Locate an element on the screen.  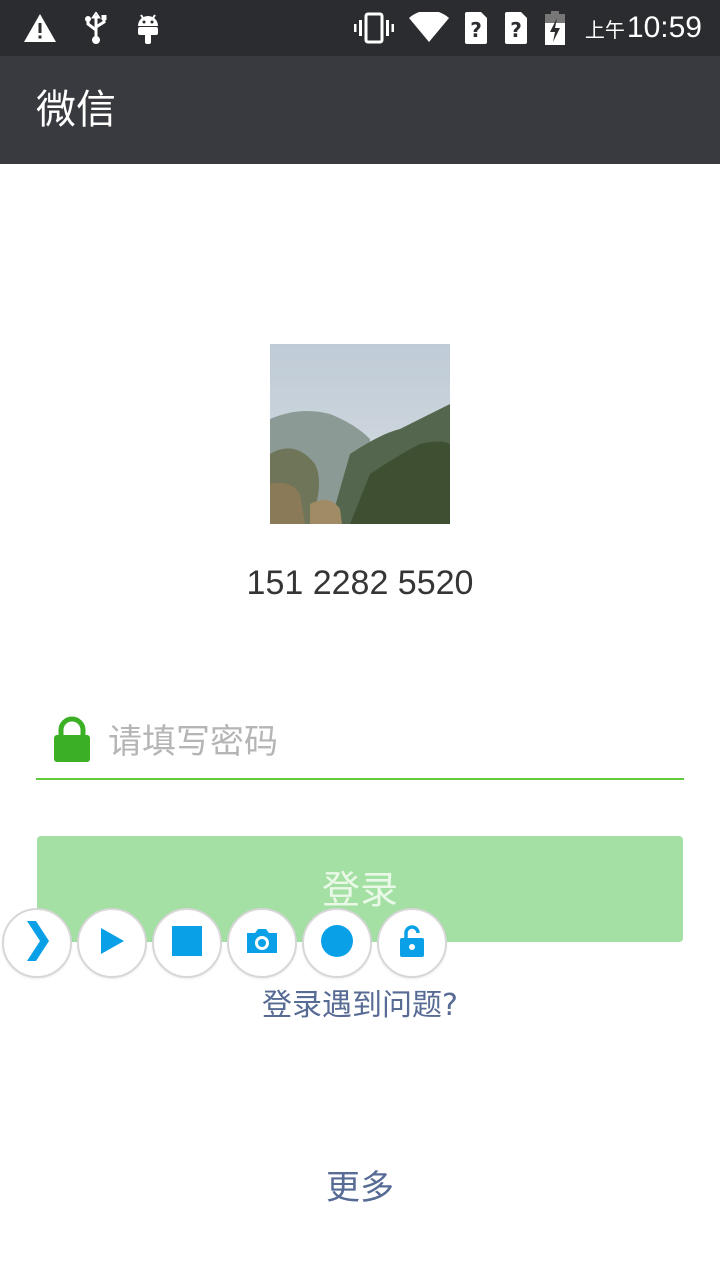
warning-icon is located at coordinates (40, 28).